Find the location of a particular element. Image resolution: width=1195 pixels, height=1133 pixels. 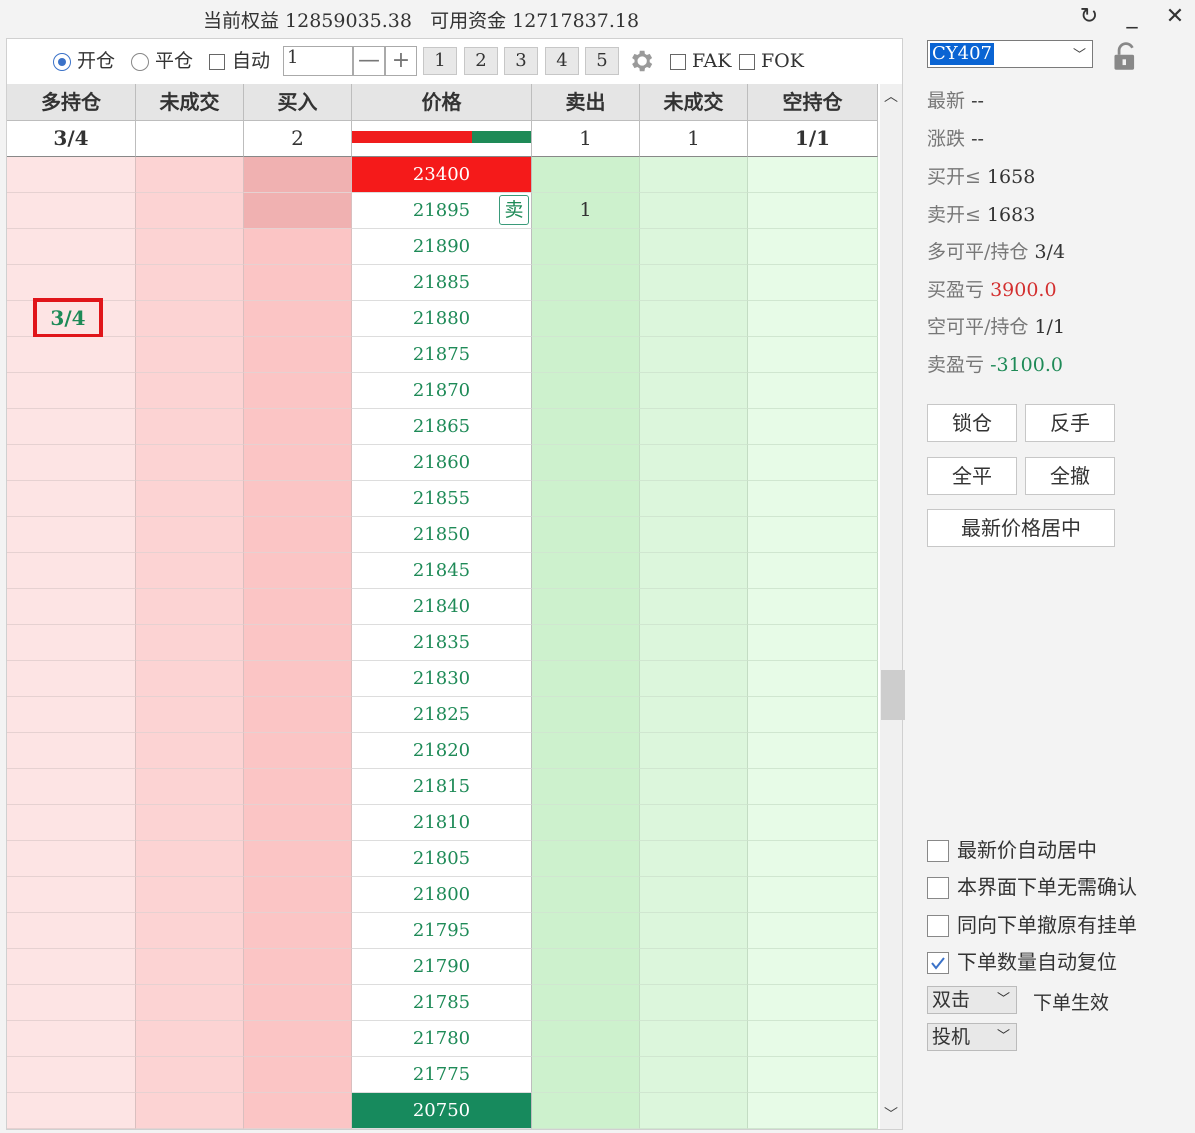

sell-cell: 1 is located at coordinates (586, 211).